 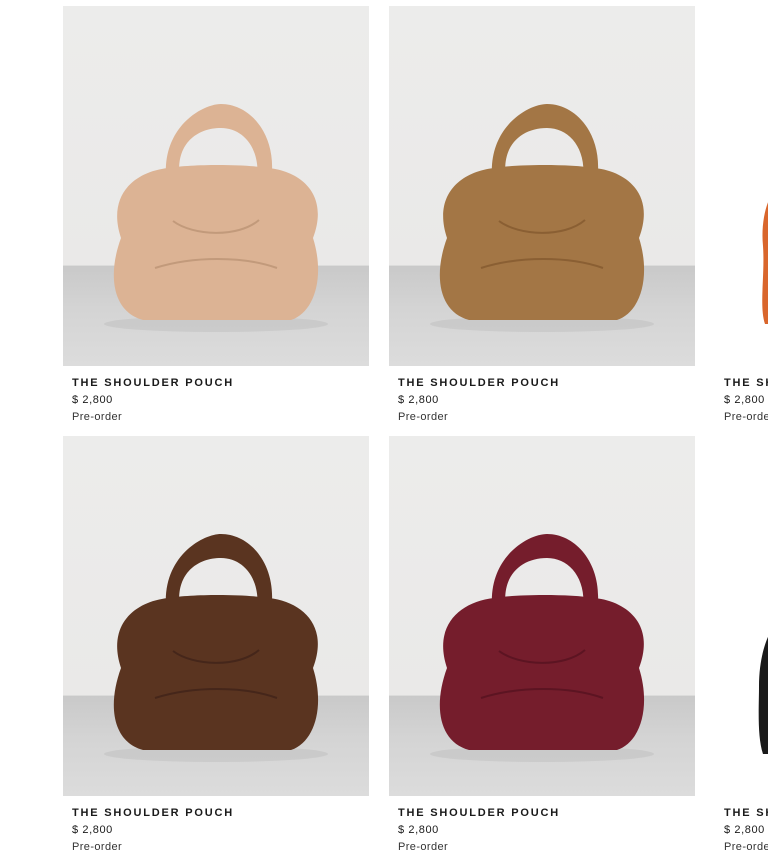 I want to click on product-card-partial-right-2: THE SHOULDER POUCH $ 2,800 Pre-order, so click(x=741, y=651).